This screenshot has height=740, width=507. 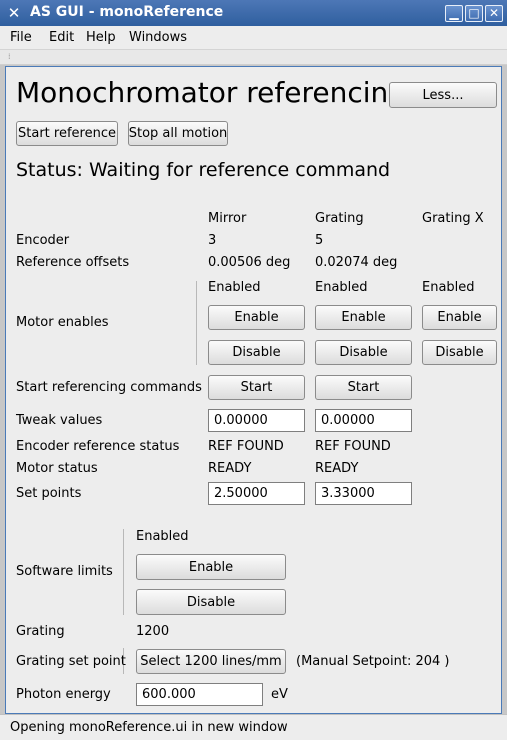 What do you see at coordinates (234, 287) in the screenshot?
I see `motor-enable-state-mirror: Enabled` at bounding box center [234, 287].